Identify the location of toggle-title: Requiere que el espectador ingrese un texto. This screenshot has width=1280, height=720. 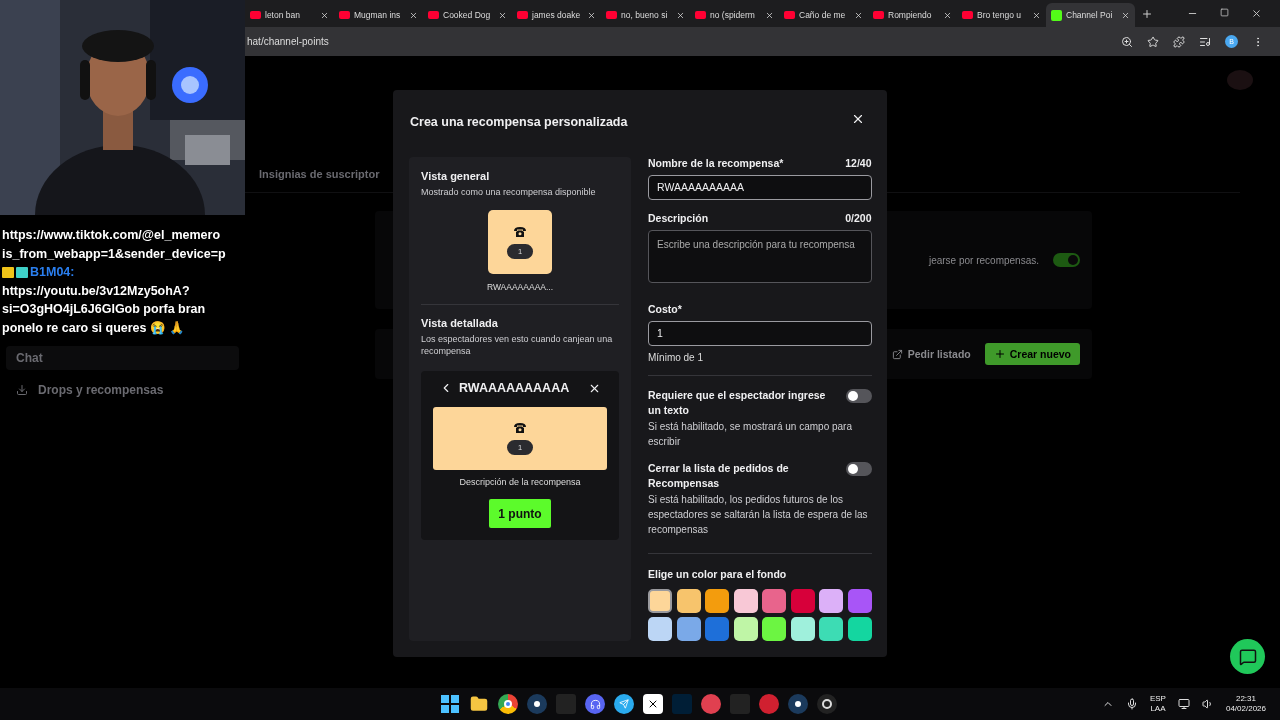
(737, 402).